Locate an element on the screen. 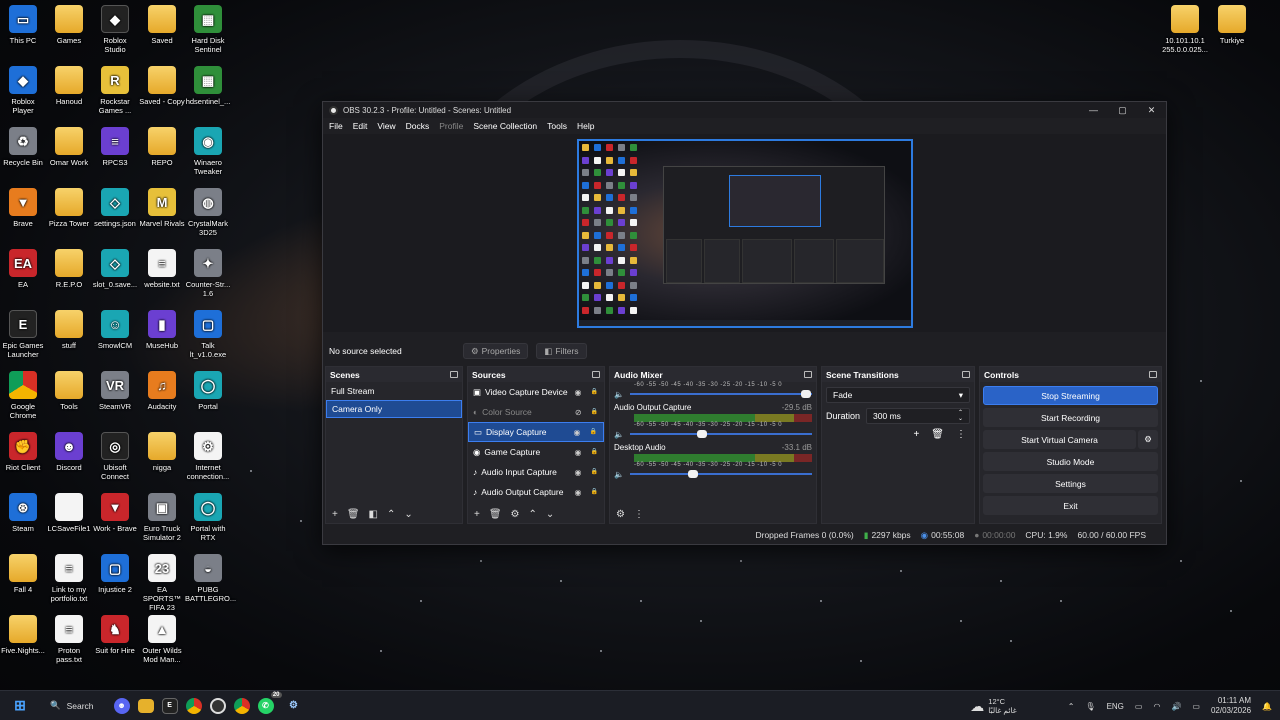  desktop-icon: ◉ Winaero Tweaker is located at coordinates (208, 151).